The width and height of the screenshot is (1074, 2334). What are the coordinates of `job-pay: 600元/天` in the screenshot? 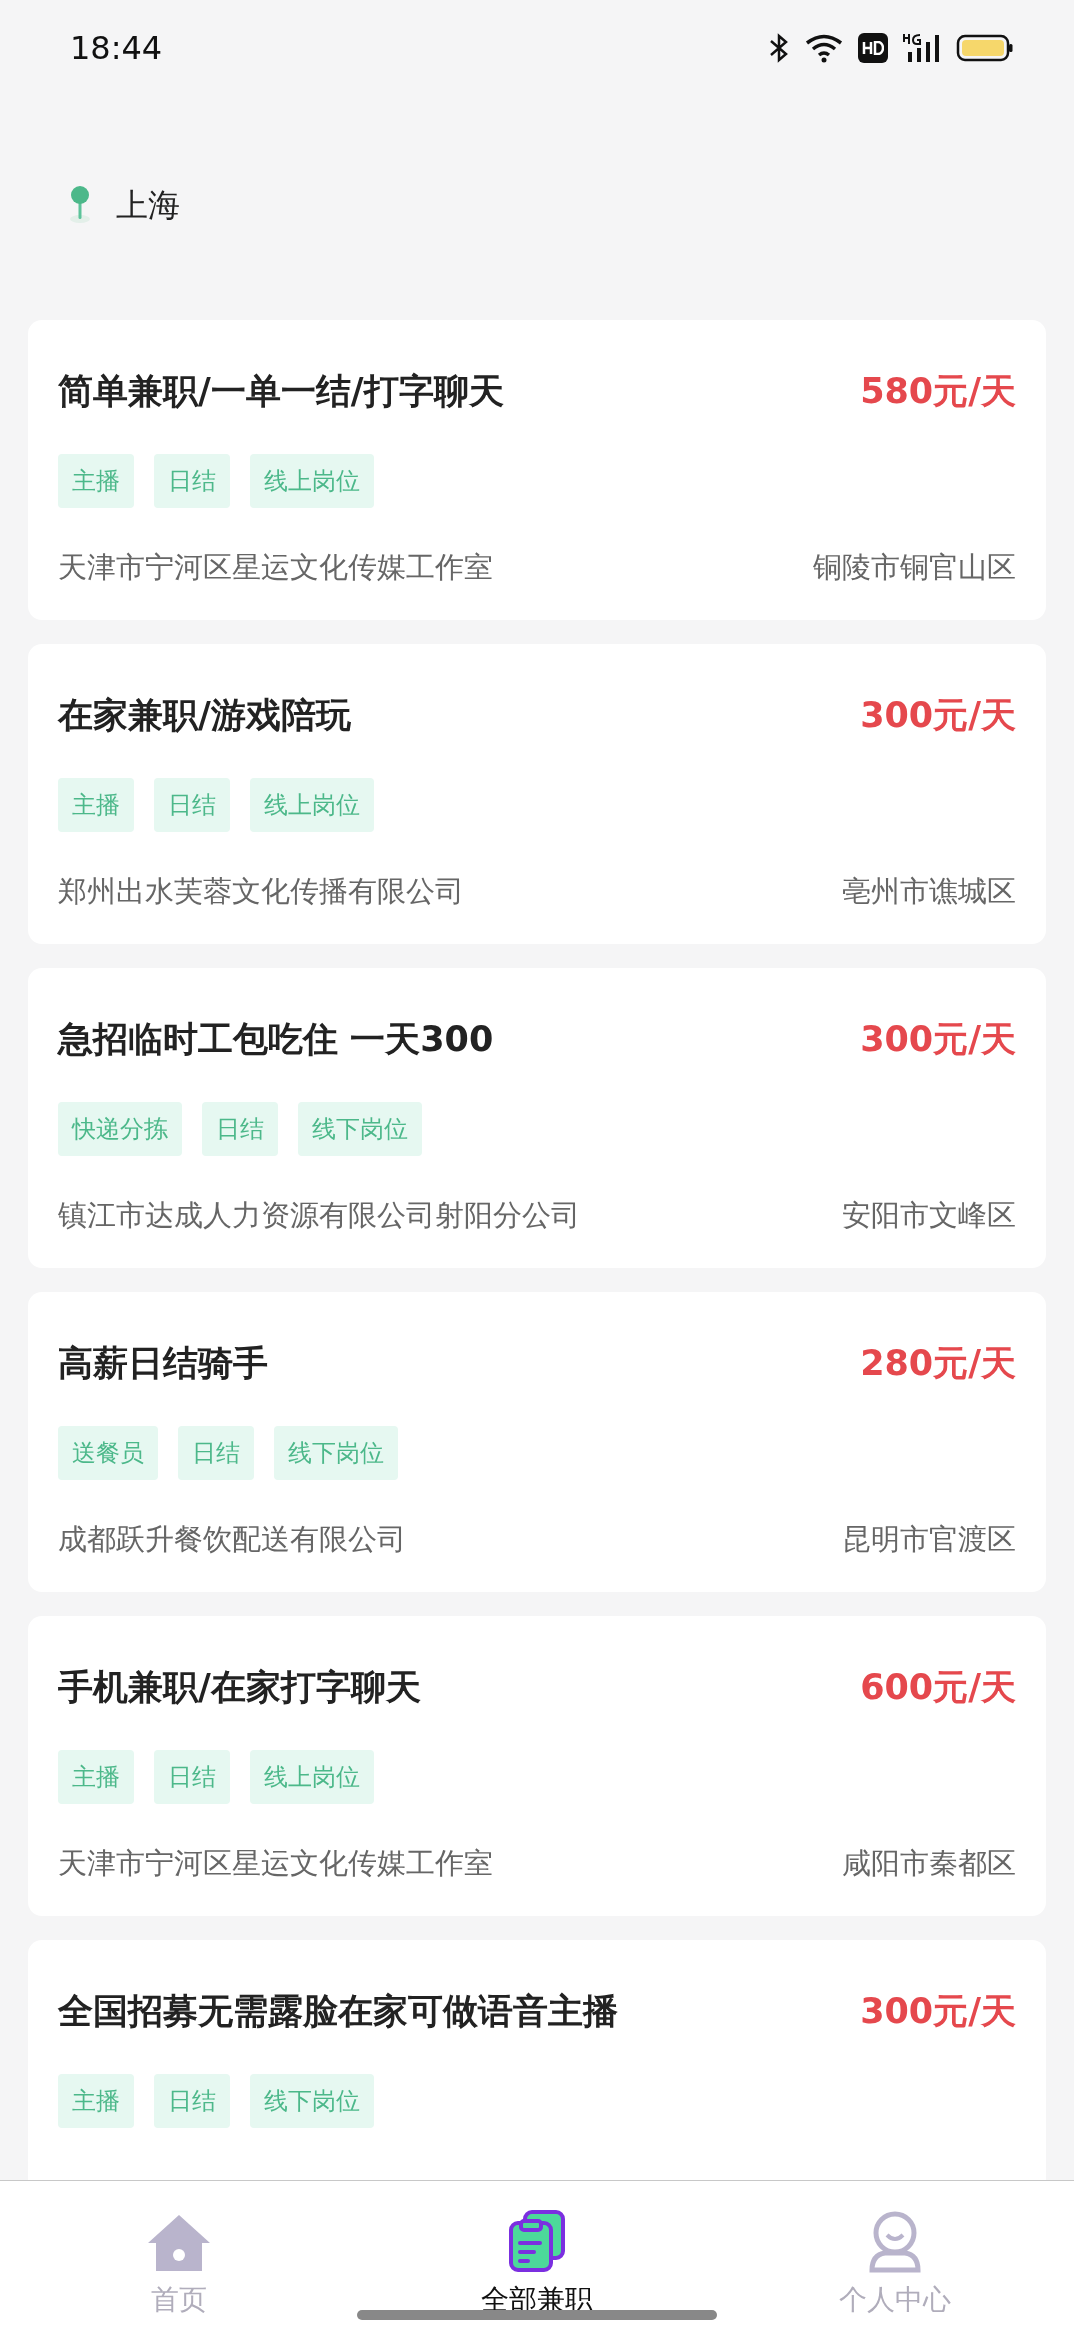 It's located at (938, 1687).